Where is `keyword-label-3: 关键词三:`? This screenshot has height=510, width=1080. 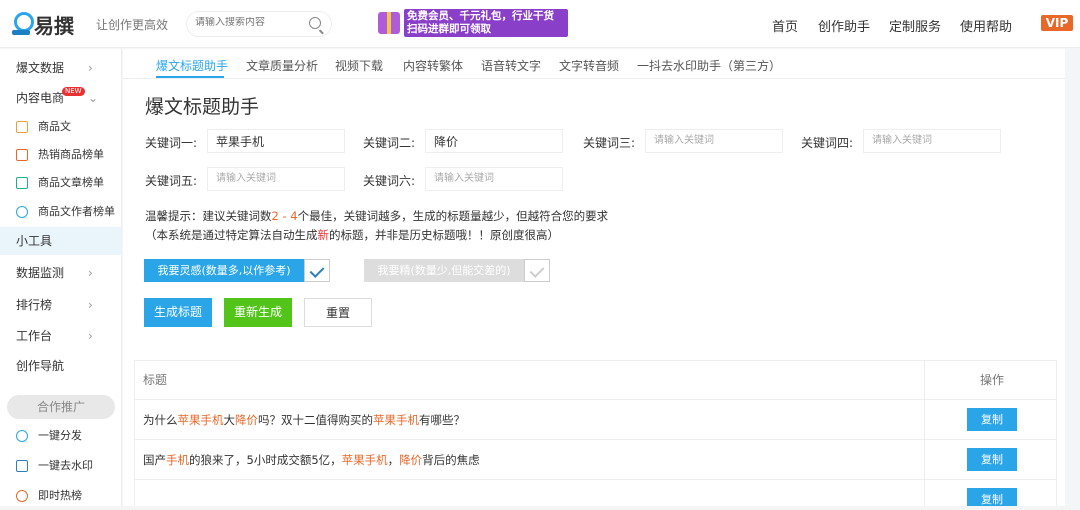 keyword-label-3: 关键词三: is located at coordinates (609, 143).